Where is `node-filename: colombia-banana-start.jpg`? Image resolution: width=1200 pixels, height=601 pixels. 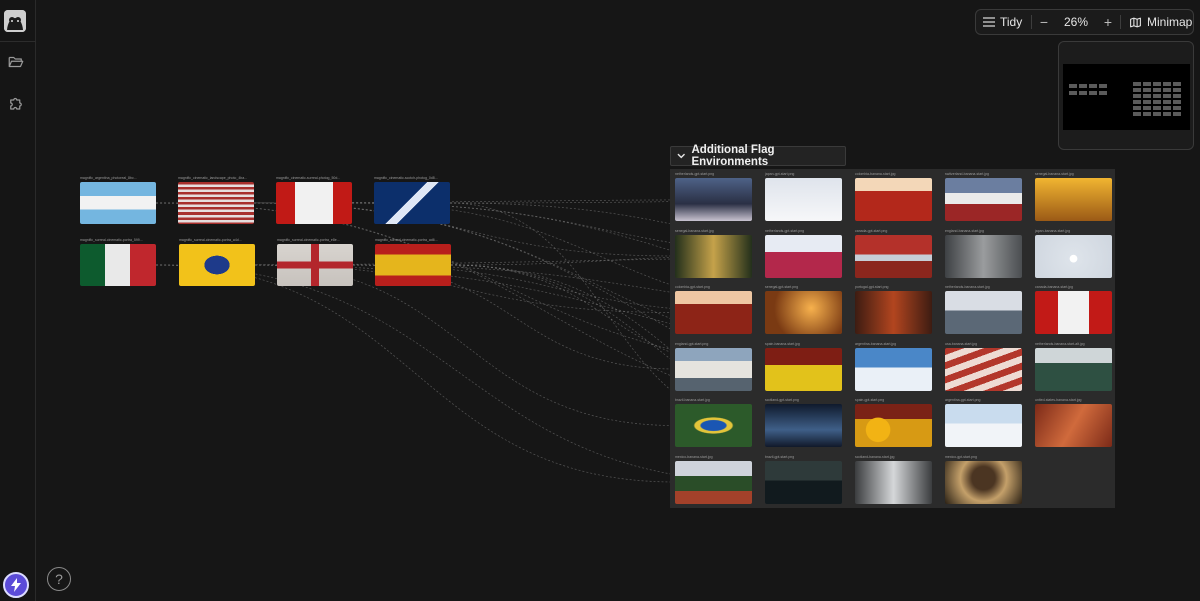
node-filename: colombia-banana-start.jpg is located at coordinates (875, 174).